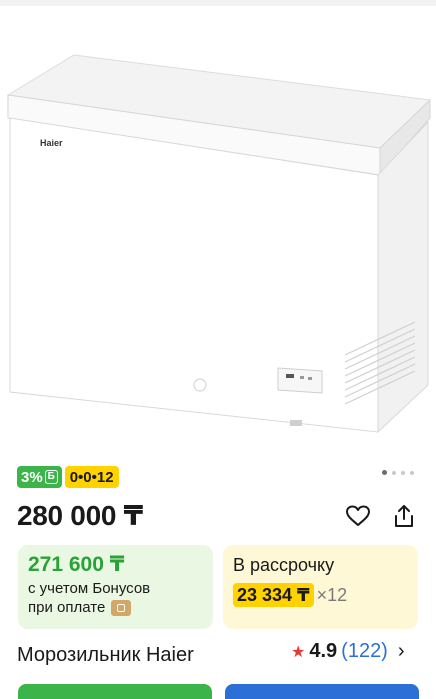  I want to click on bonus-note-text: при оплате, so click(67, 607).